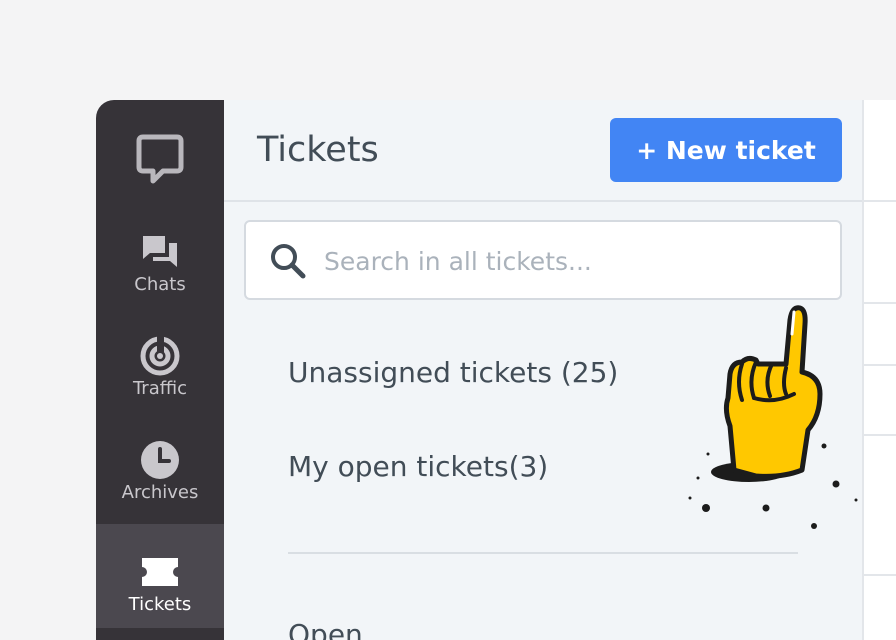 The height and width of the screenshot is (640, 896). I want to click on sidebar-nav: Chats Traffic Archives Tickets, so click(160, 370).